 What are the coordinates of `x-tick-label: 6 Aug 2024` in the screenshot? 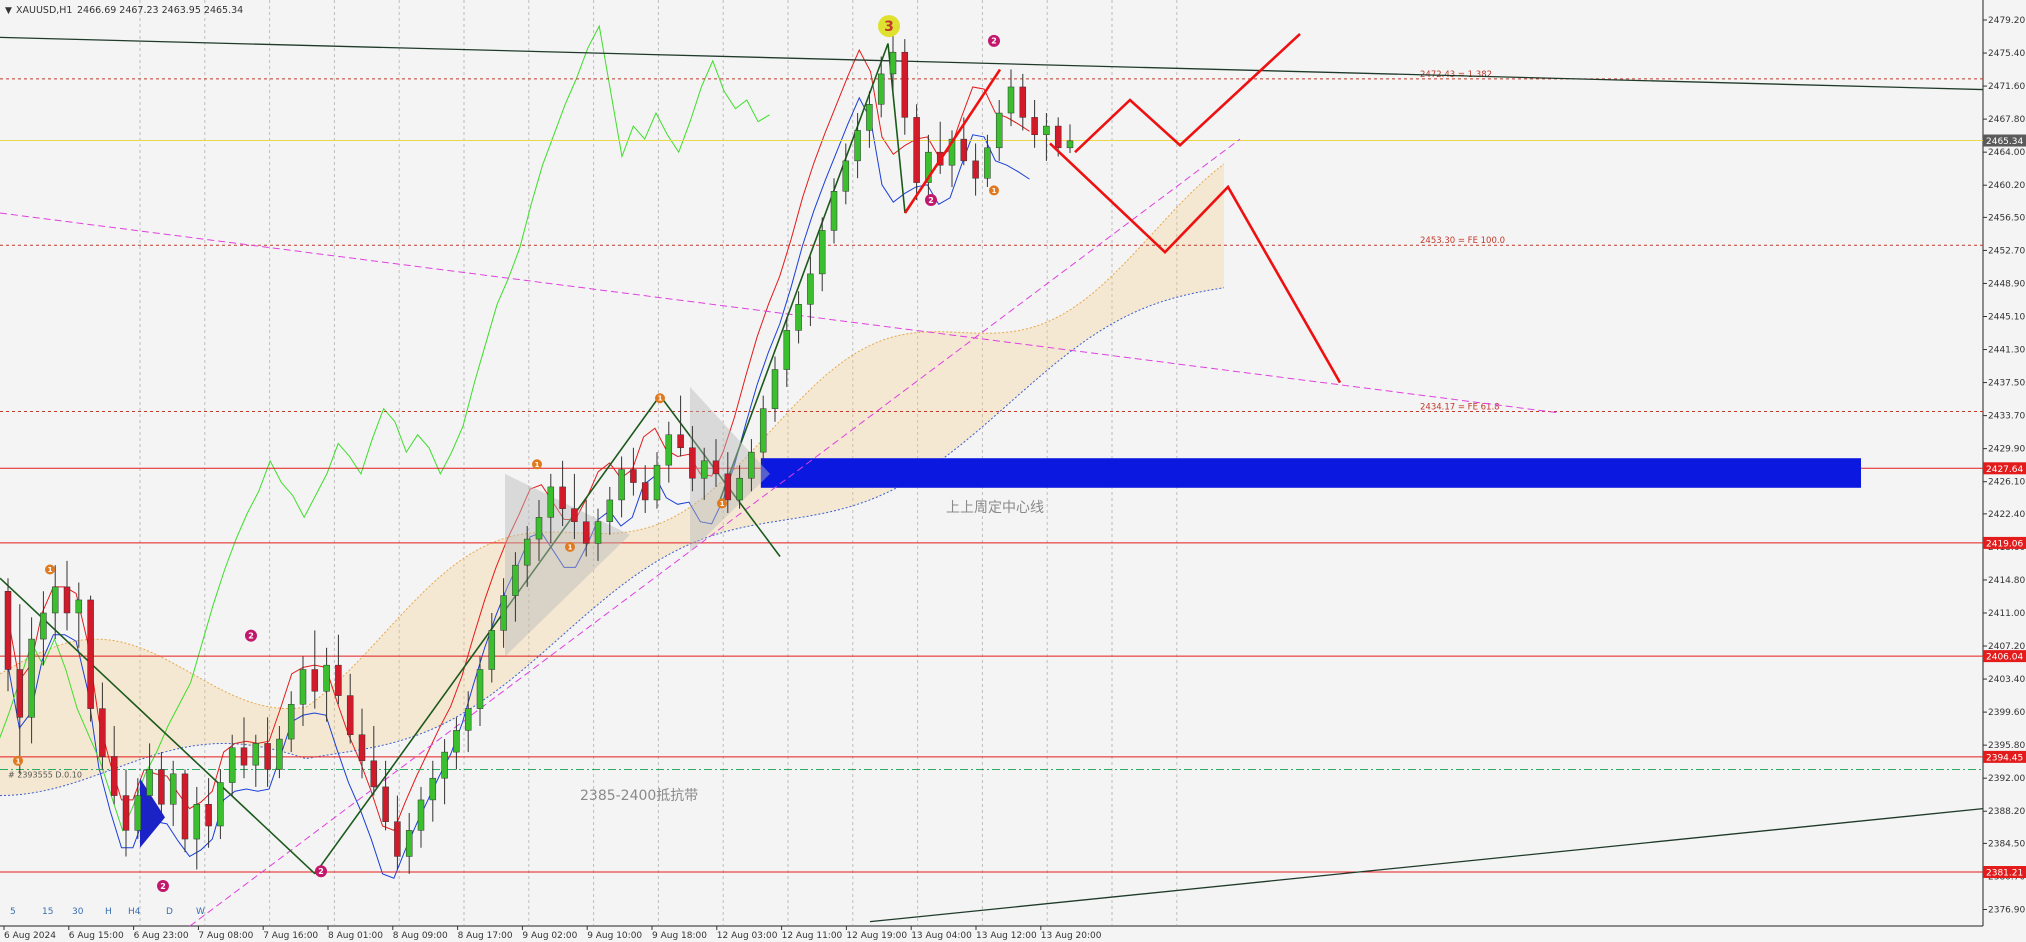 It's located at (30, 936).